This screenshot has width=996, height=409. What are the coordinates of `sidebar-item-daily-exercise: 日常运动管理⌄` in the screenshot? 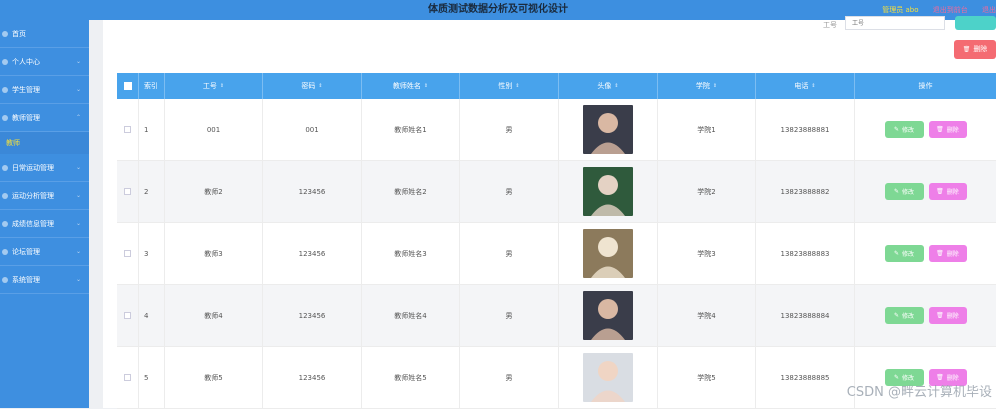 It's located at (44, 168).